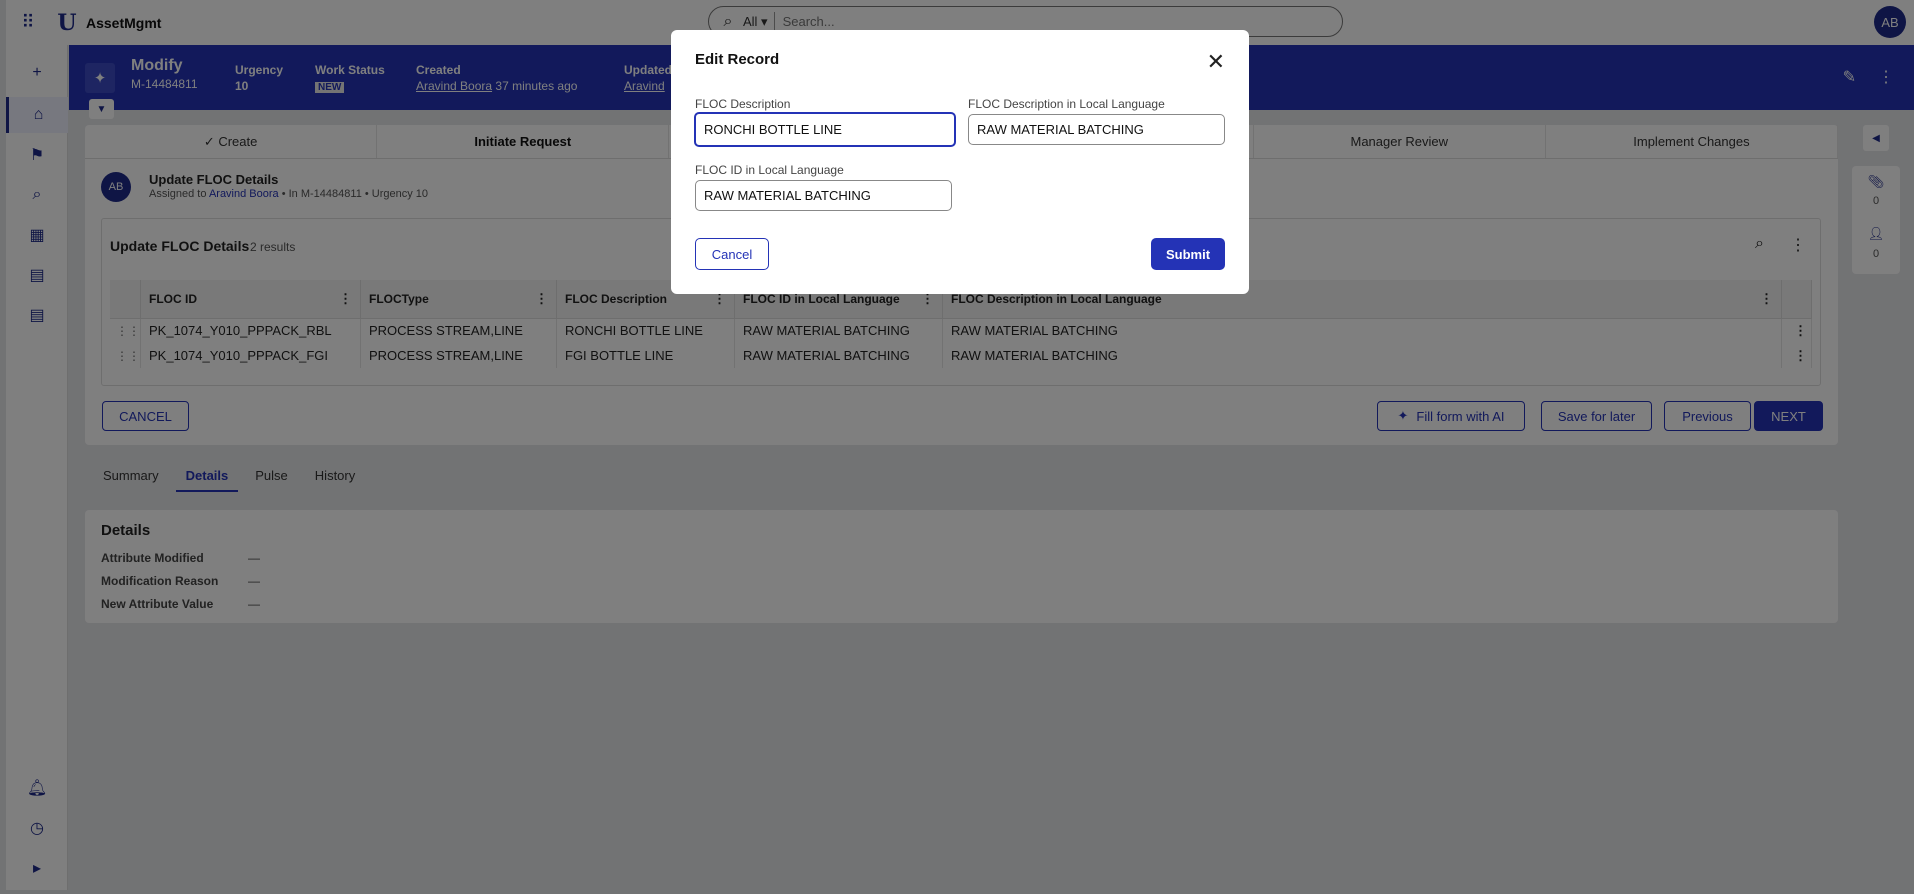  Describe the element at coordinates (1096, 129) in the screenshot. I see `floc-description-local-input` at that location.